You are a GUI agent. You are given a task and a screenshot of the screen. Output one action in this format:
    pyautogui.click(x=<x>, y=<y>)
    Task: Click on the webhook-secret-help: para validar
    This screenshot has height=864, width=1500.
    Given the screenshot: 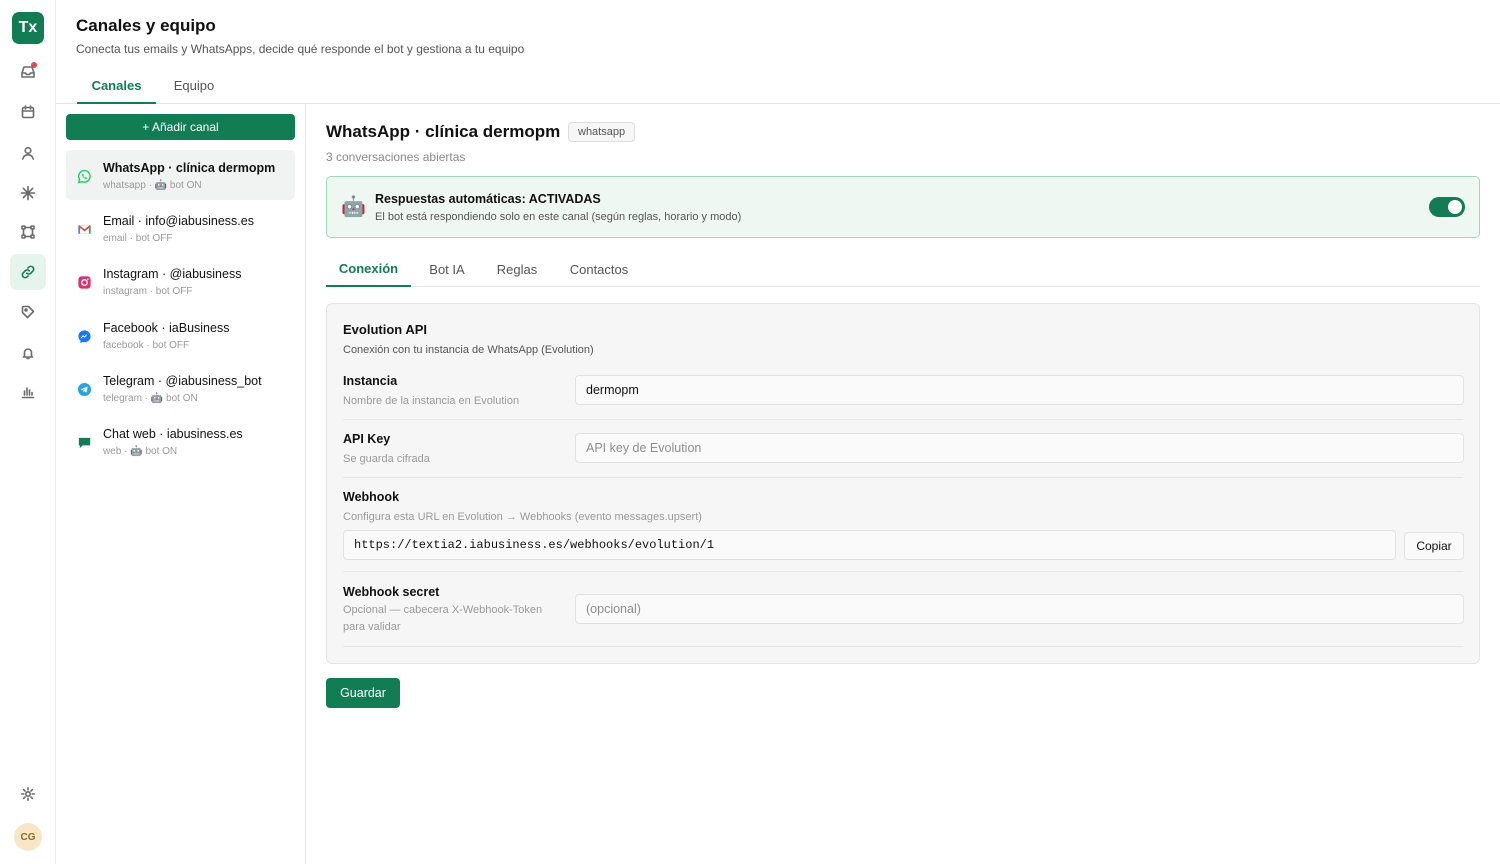 What is the action you would take?
    pyautogui.click(x=372, y=627)
    